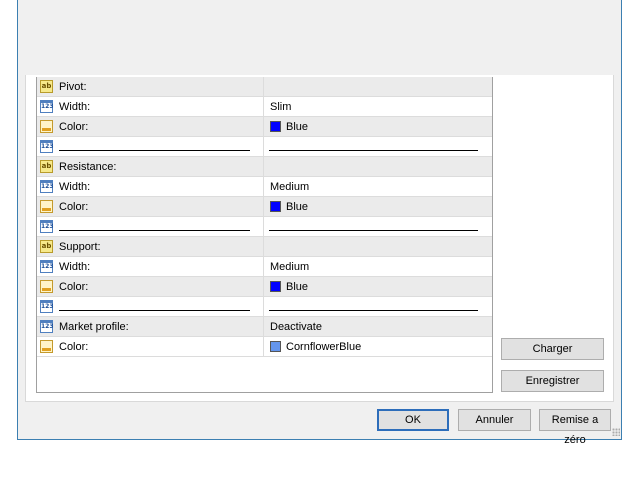 The height and width of the screenshot is (480, 640). I want to click on property-name-cell: 123 Market profile:, so click(150, 326).